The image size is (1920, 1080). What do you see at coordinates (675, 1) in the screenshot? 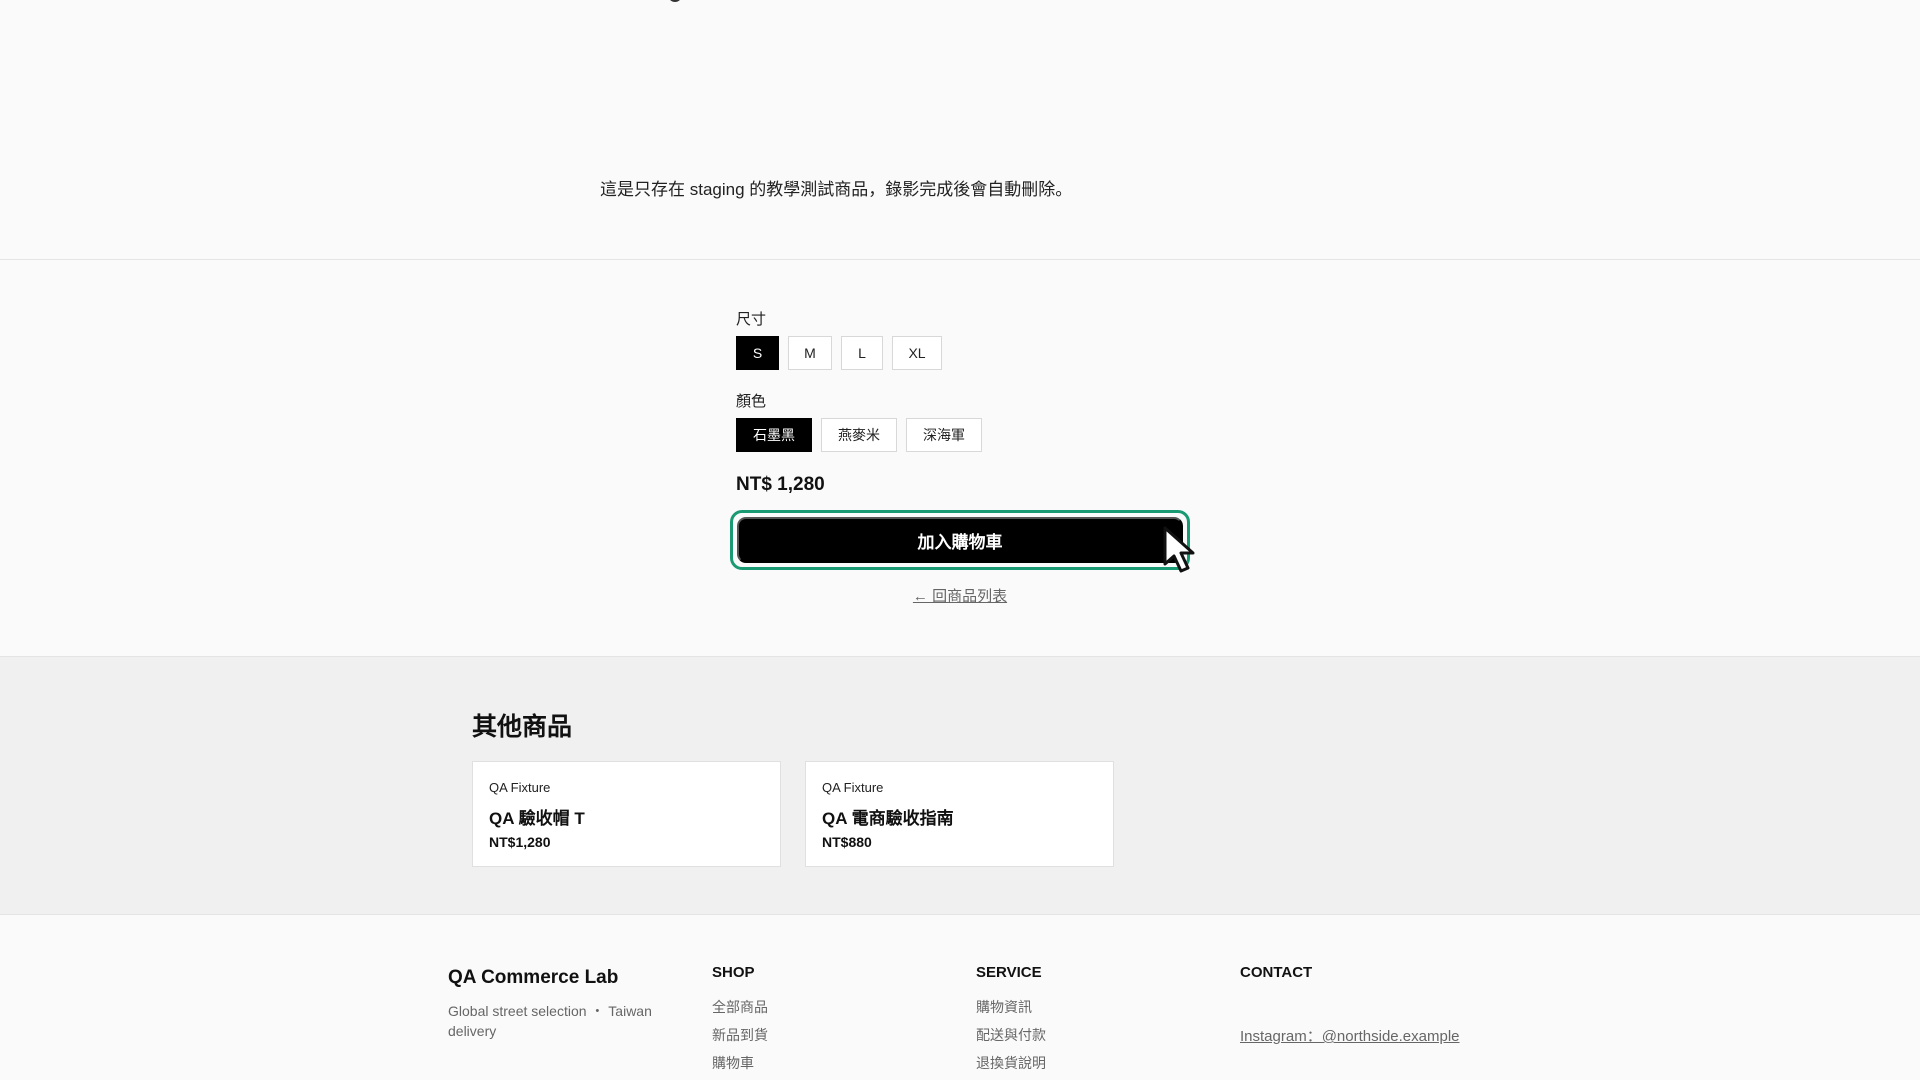
I see `cropped-glyph` at bounding box center [675, 1].